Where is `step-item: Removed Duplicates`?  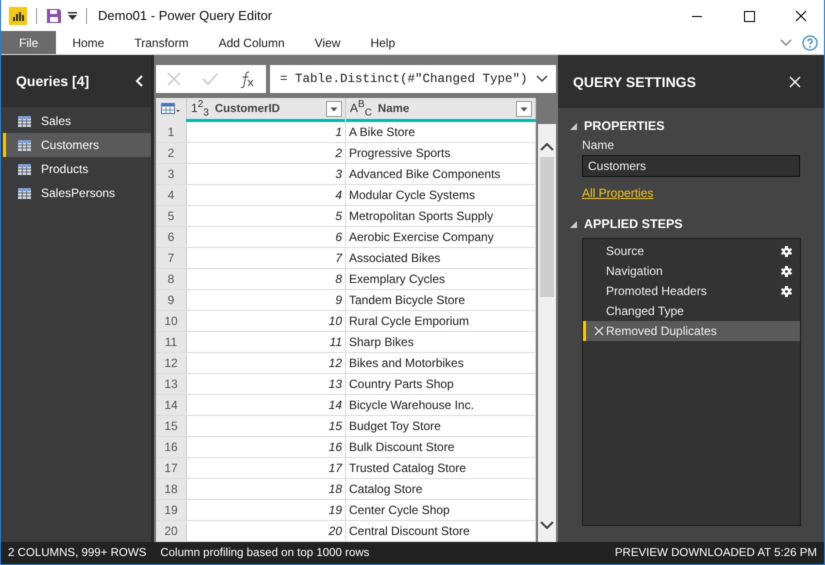
step-item: Removed Duplicates is located at coordinates (691, 331).